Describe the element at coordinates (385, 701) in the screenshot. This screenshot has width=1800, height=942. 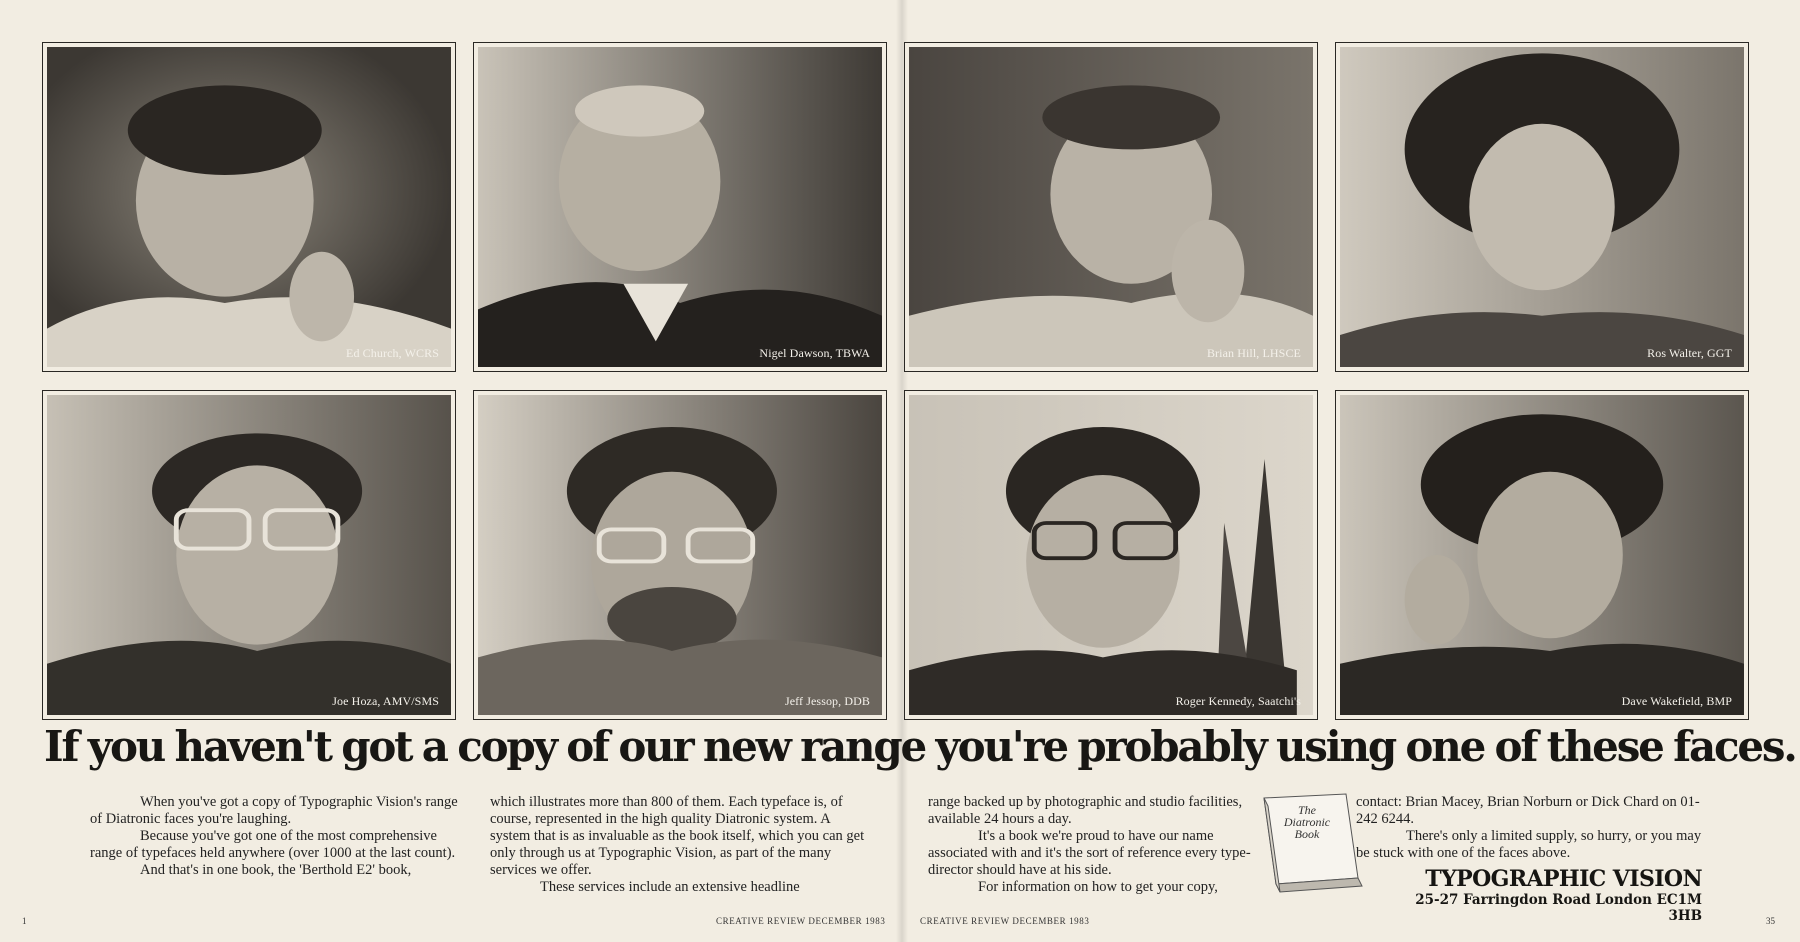
I see `portrait-caption: Joe Hoza, AMV/SMS` at that location.